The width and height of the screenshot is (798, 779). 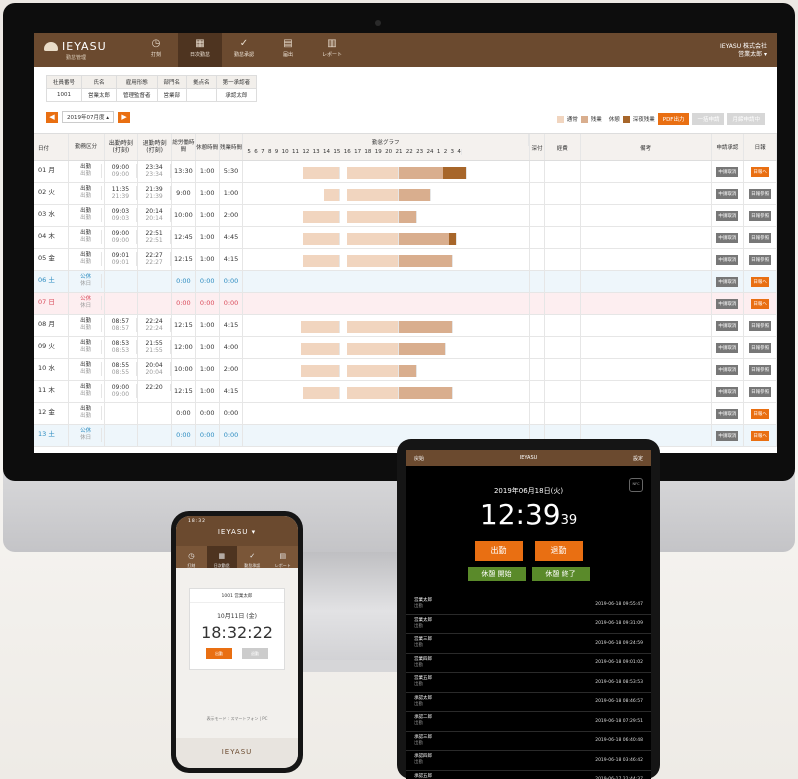 What do you see at coordinates (208, 147) in the screenshot?
I see `header-rest: 休憩時間` at bounding box center [208, 147].